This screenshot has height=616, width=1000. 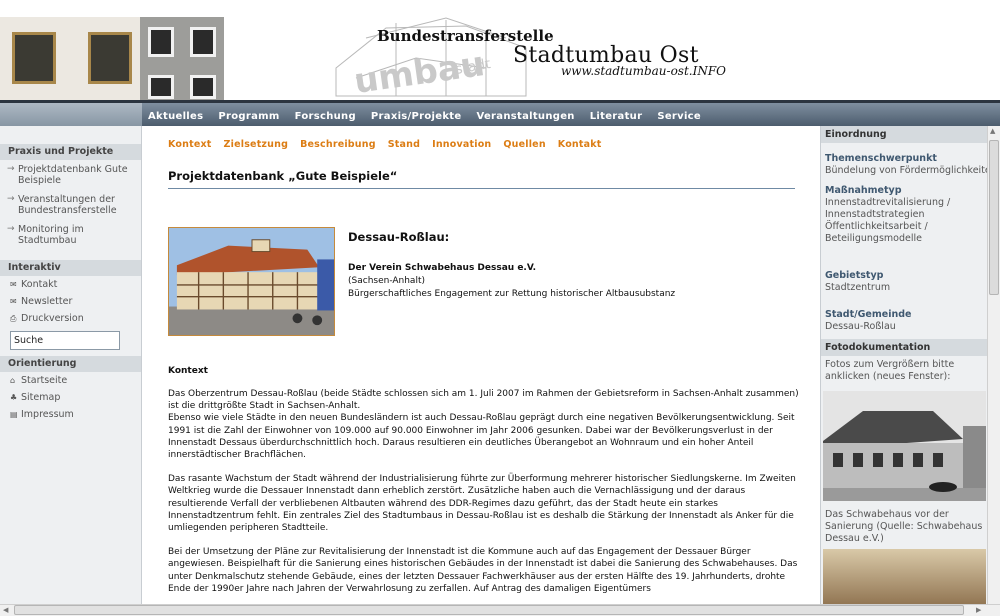 I want to click on nav-item-literatur: Literatur, so click(x=616, y=116).